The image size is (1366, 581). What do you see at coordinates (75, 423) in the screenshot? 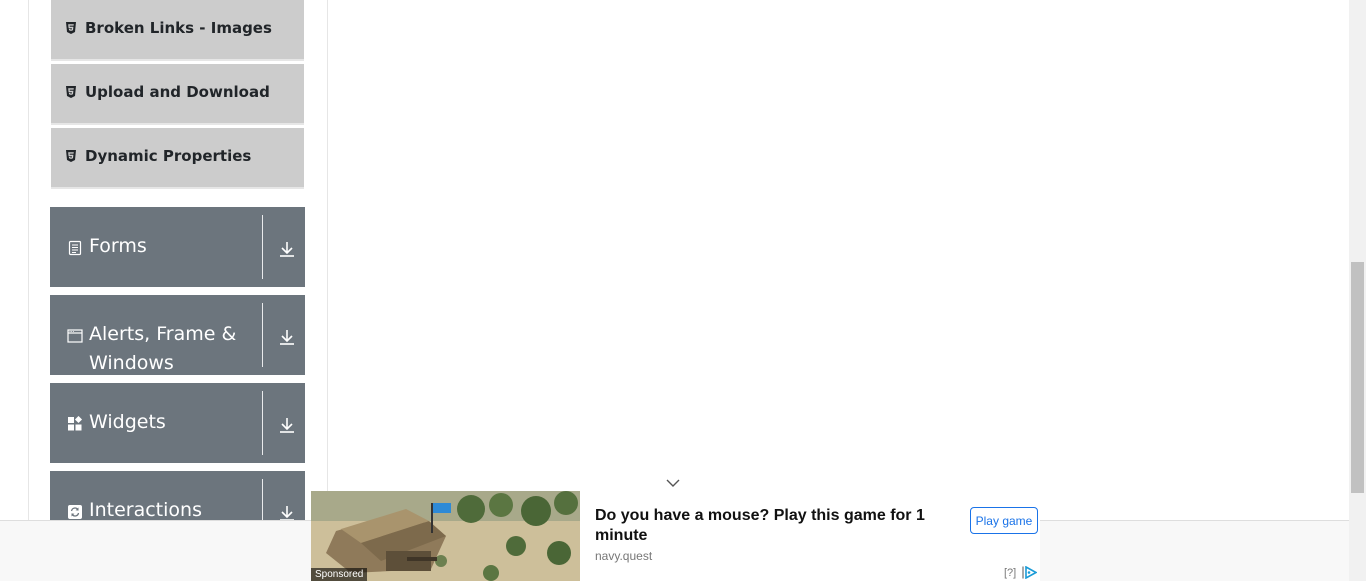
I see `widgets-icon` at bounding box center [75, 423].